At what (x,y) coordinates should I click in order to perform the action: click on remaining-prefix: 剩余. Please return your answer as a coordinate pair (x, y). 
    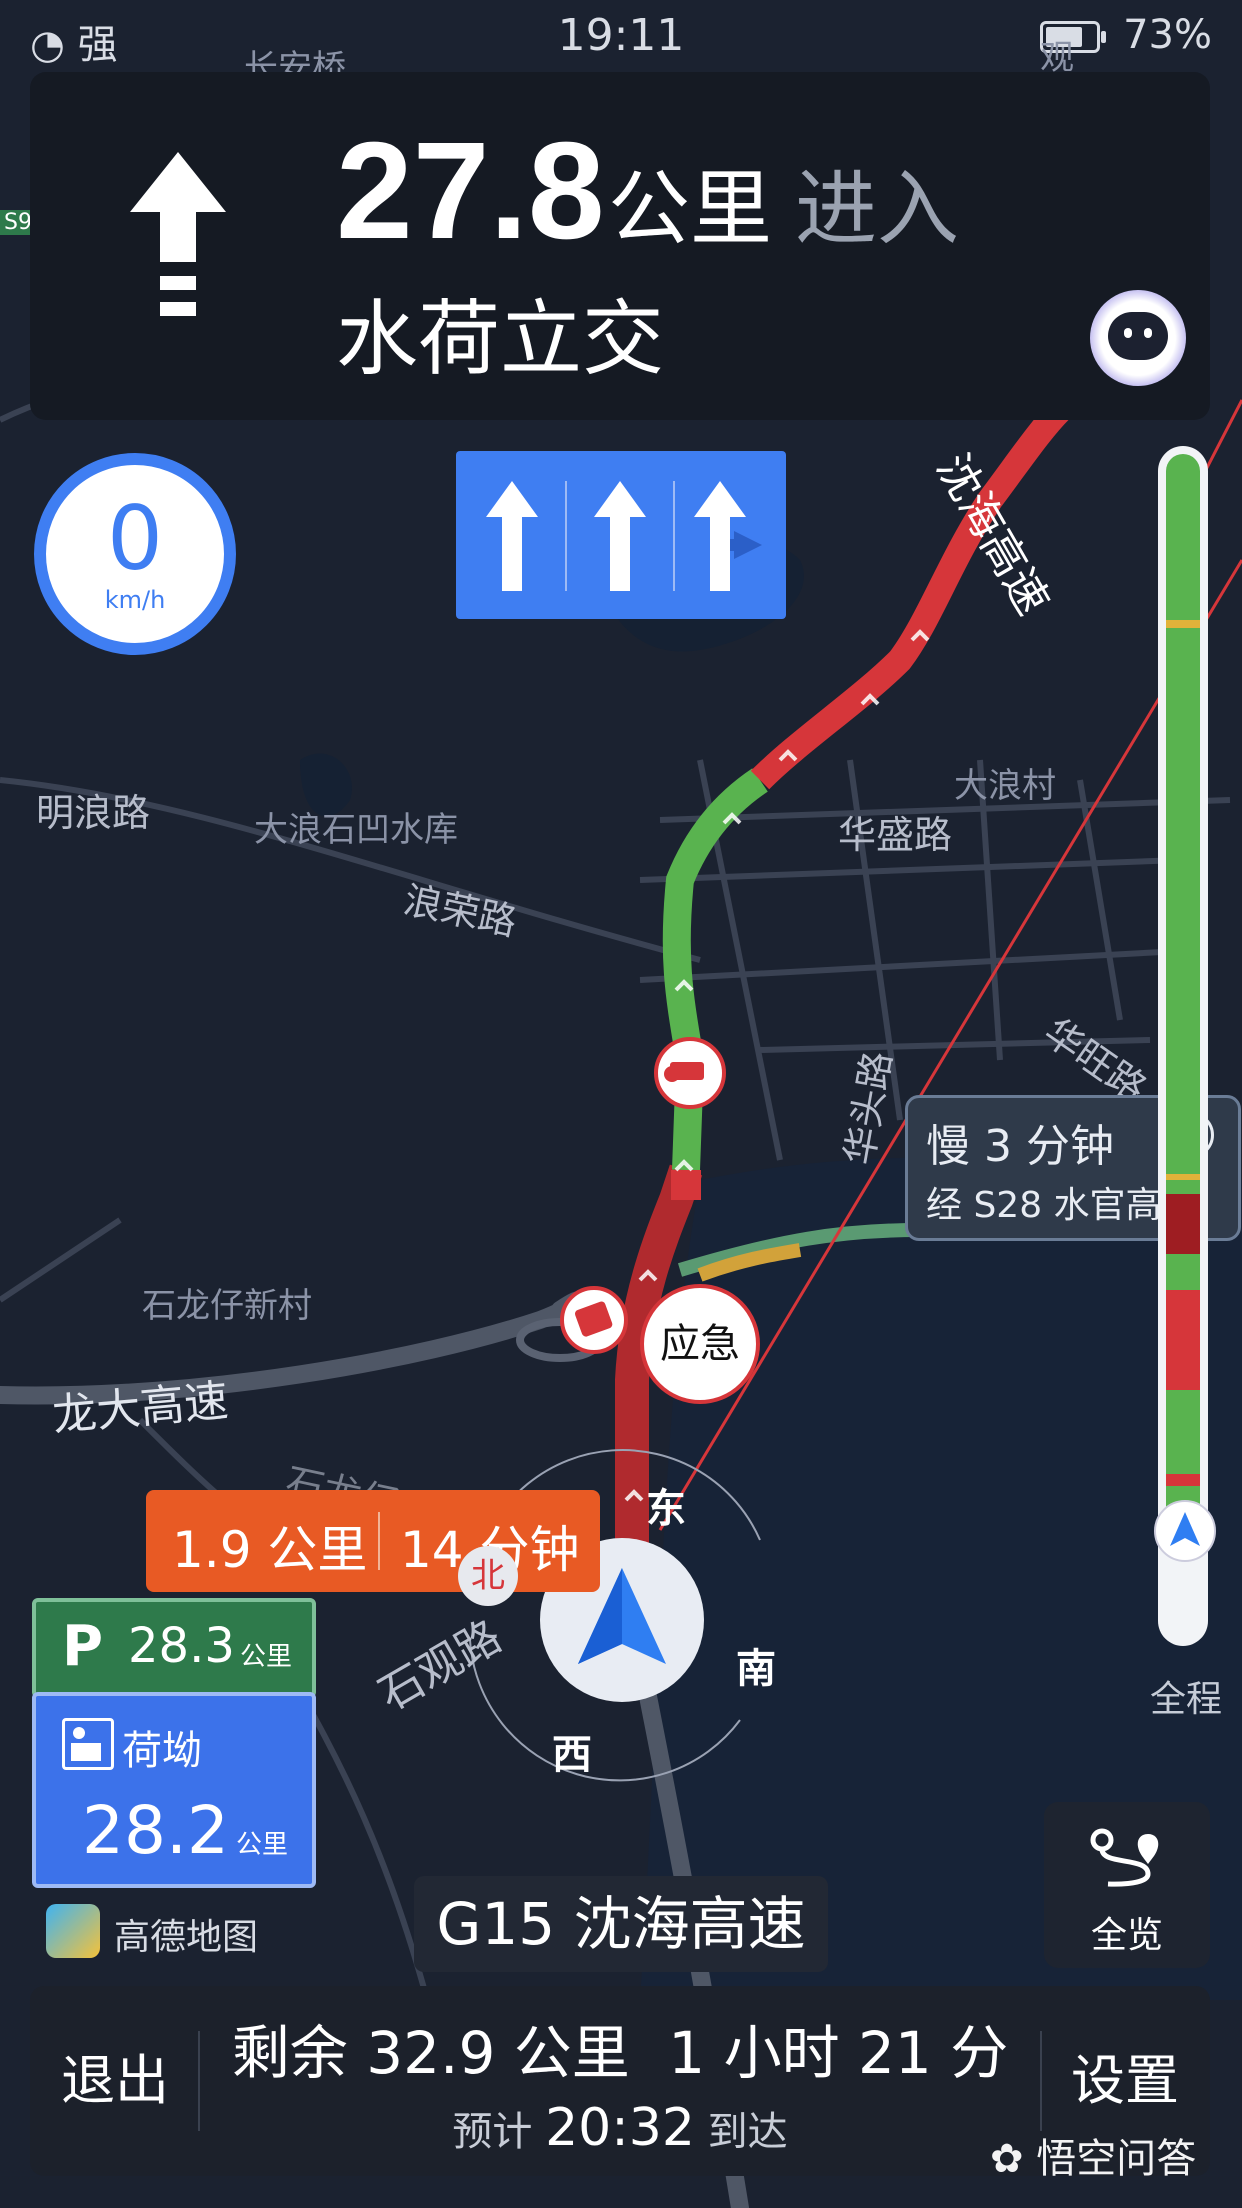
    Looking at the image, I should click on (289, 2053).